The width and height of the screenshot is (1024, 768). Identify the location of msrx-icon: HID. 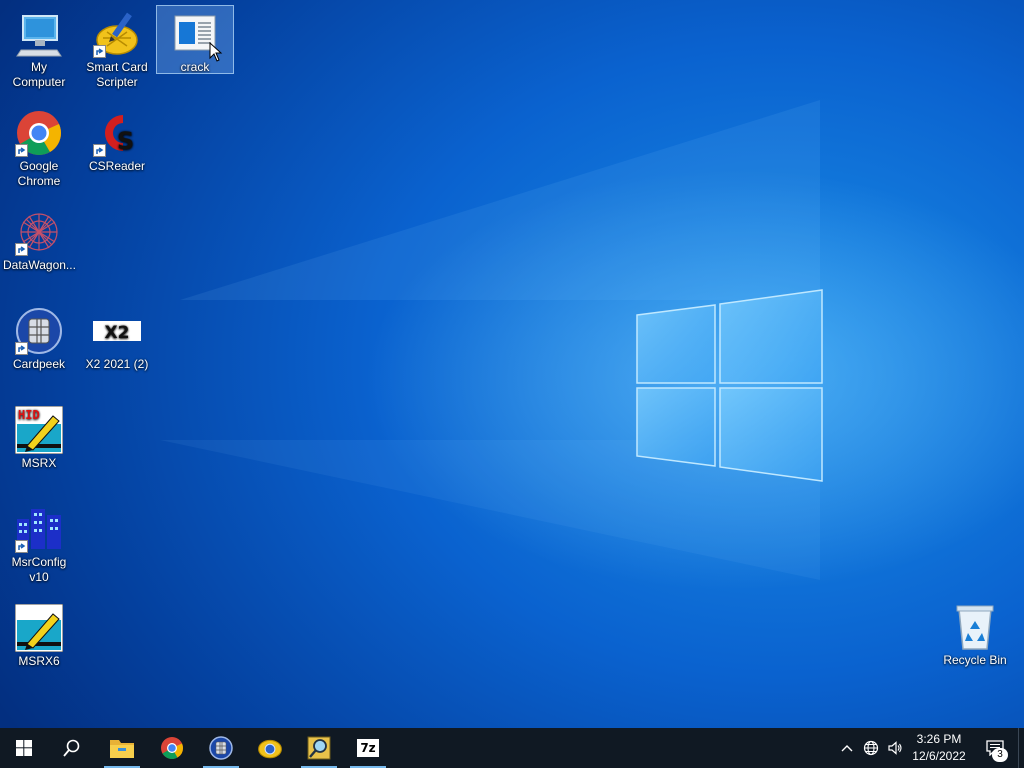
(39, 430).